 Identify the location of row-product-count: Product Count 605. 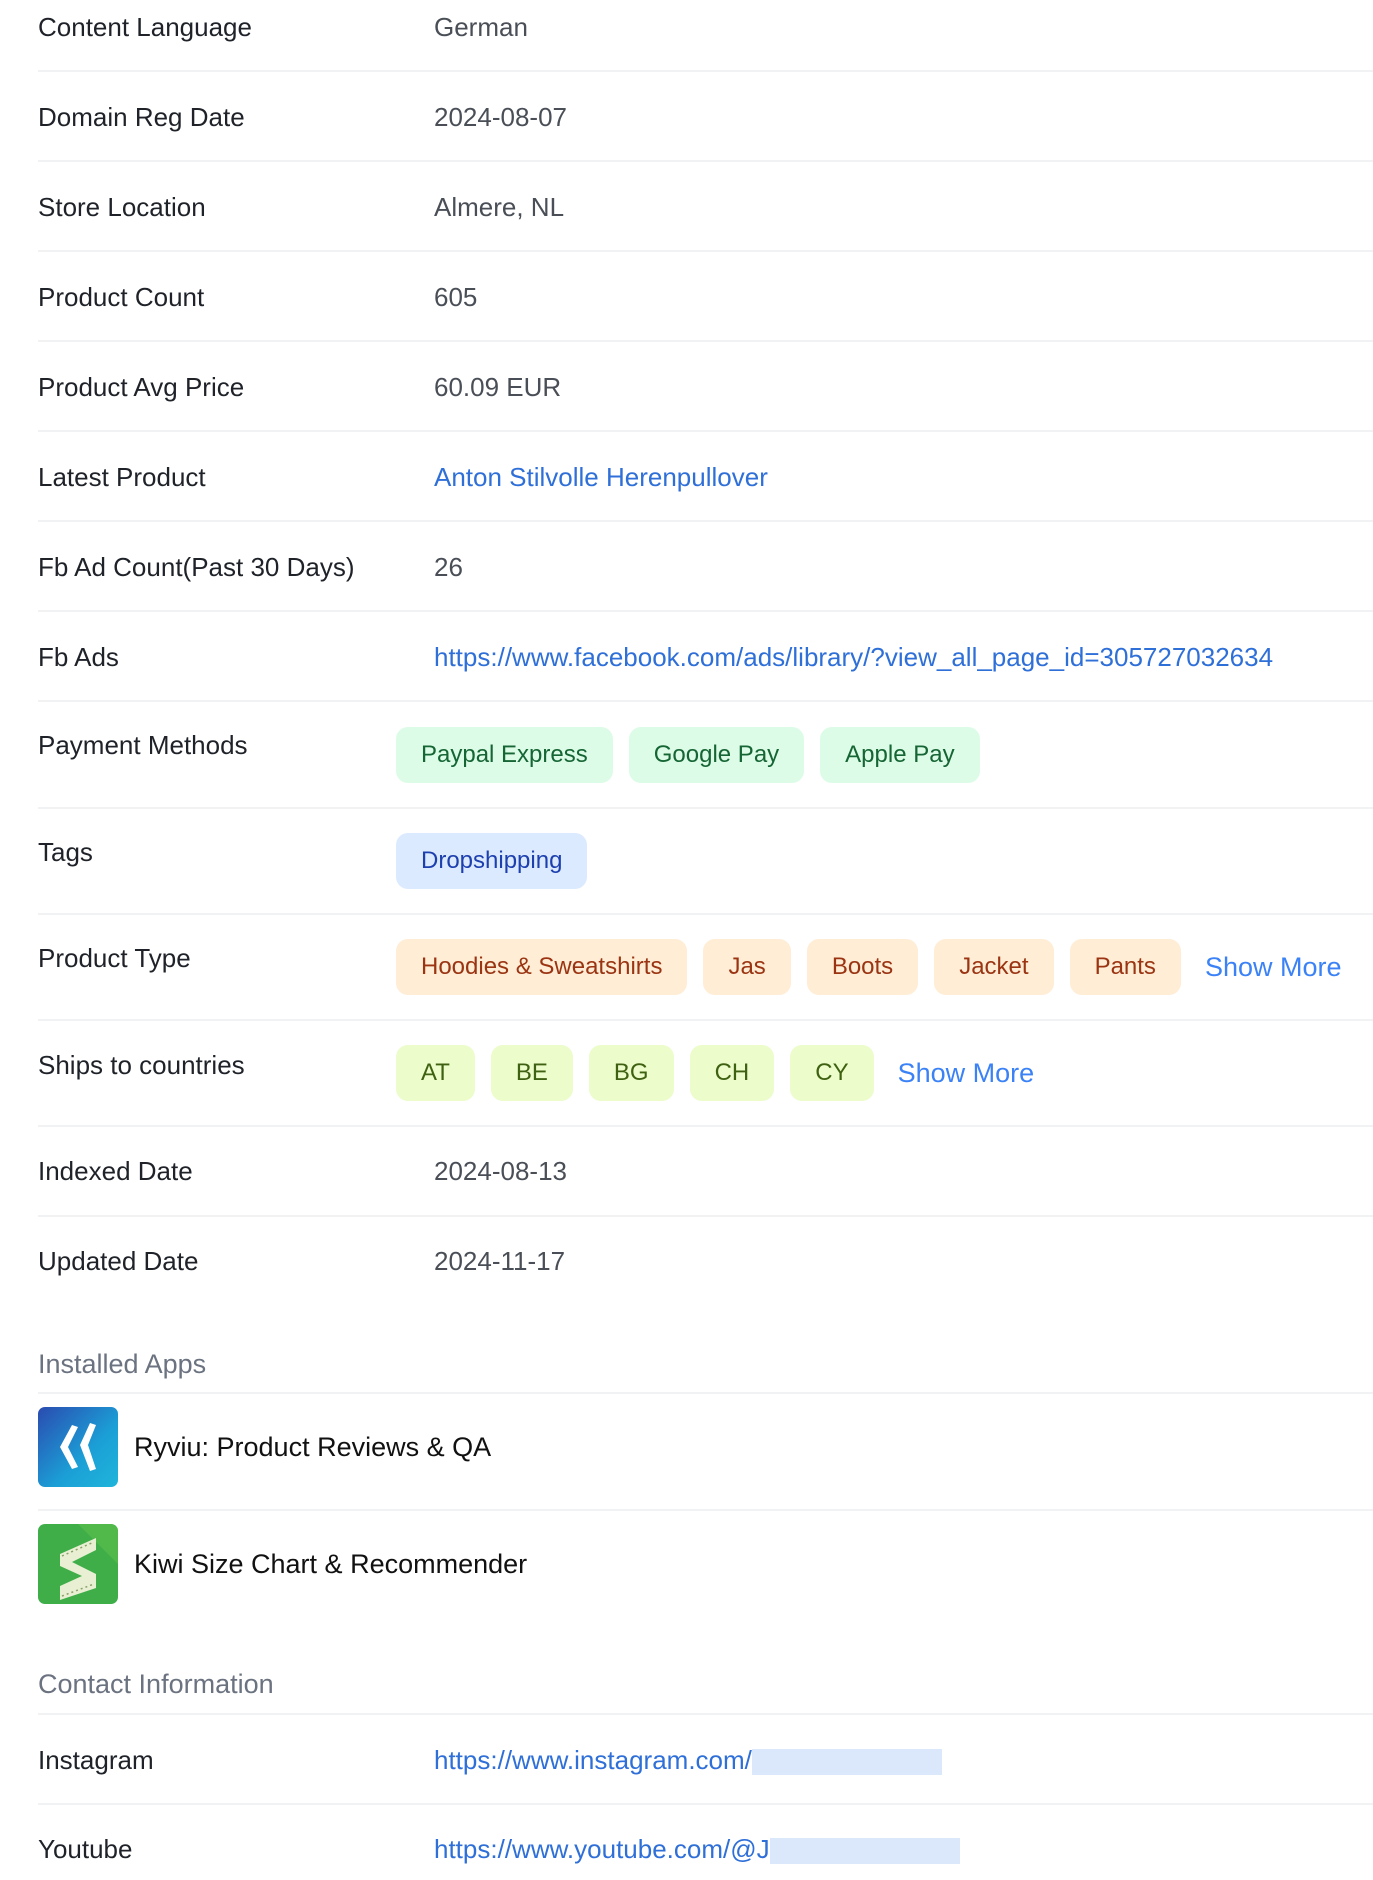
(705, 297).